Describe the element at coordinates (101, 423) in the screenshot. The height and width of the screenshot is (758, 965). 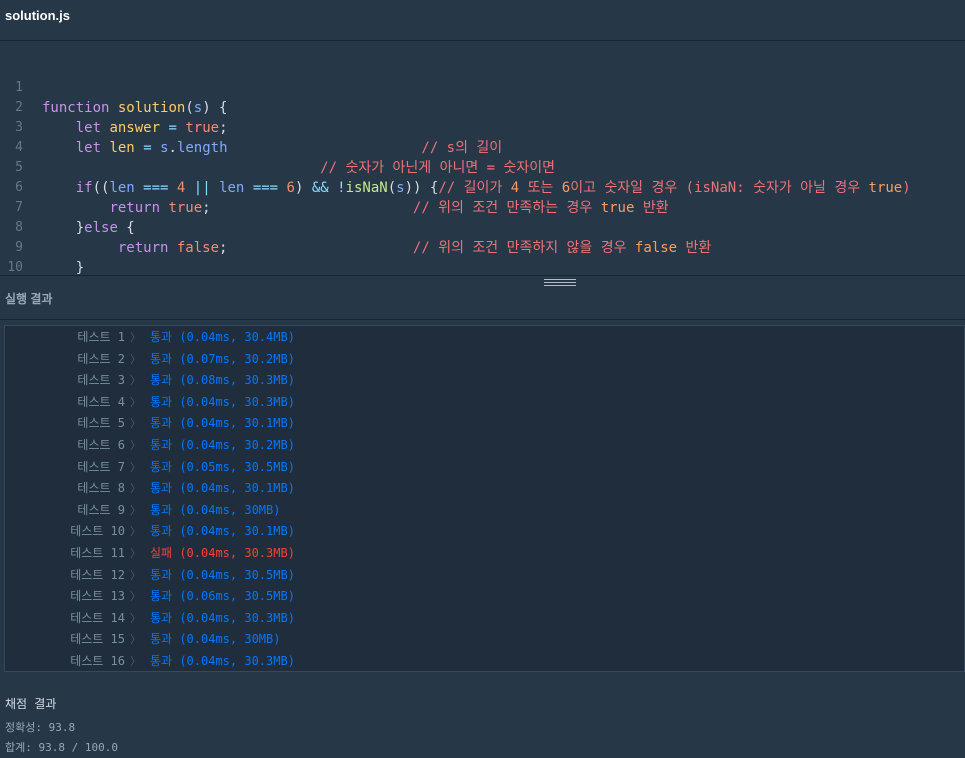
I see `test-label: 테스트 5` at that location.